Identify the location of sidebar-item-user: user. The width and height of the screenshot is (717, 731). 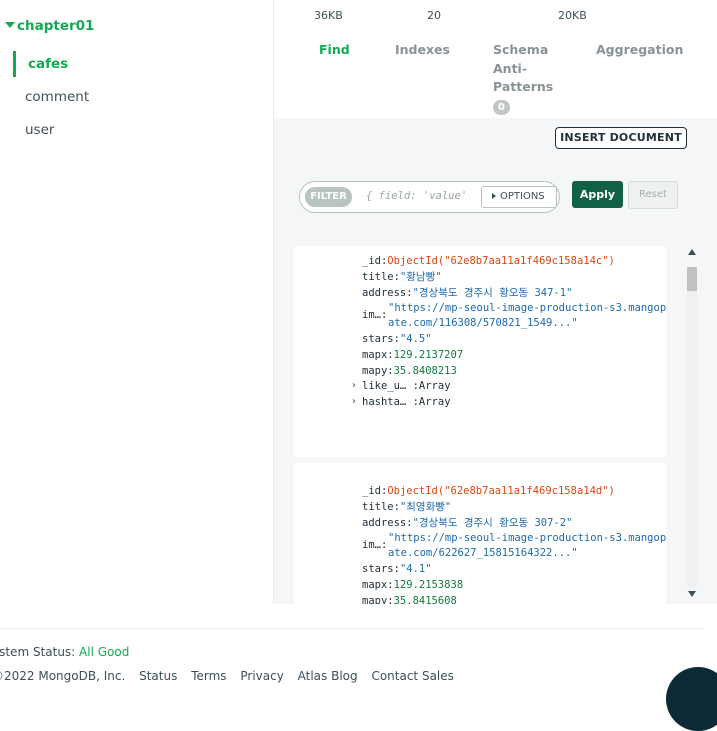
(39, 130).